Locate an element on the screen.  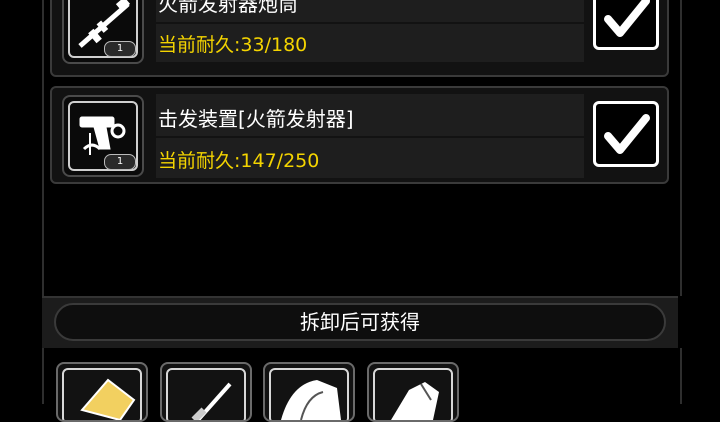
gold-plate-icon is located at coordinates (102, 394).